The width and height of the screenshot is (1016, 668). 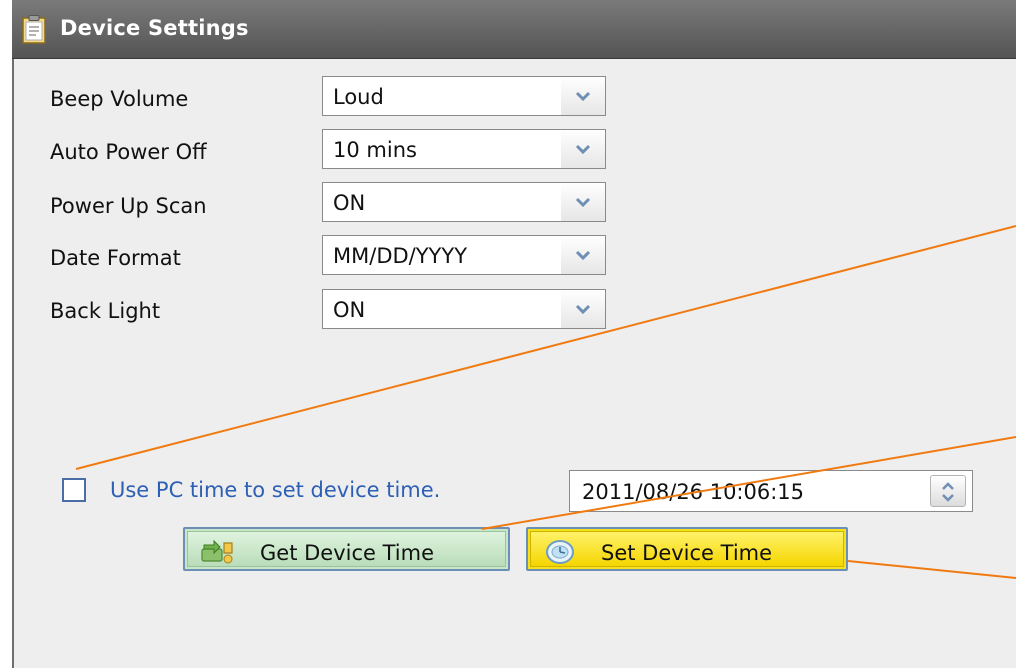 What do you see at coordinates (349, 310) in the screenshot?
I see `back-light-value: ON` at bounding box center [349, 310].